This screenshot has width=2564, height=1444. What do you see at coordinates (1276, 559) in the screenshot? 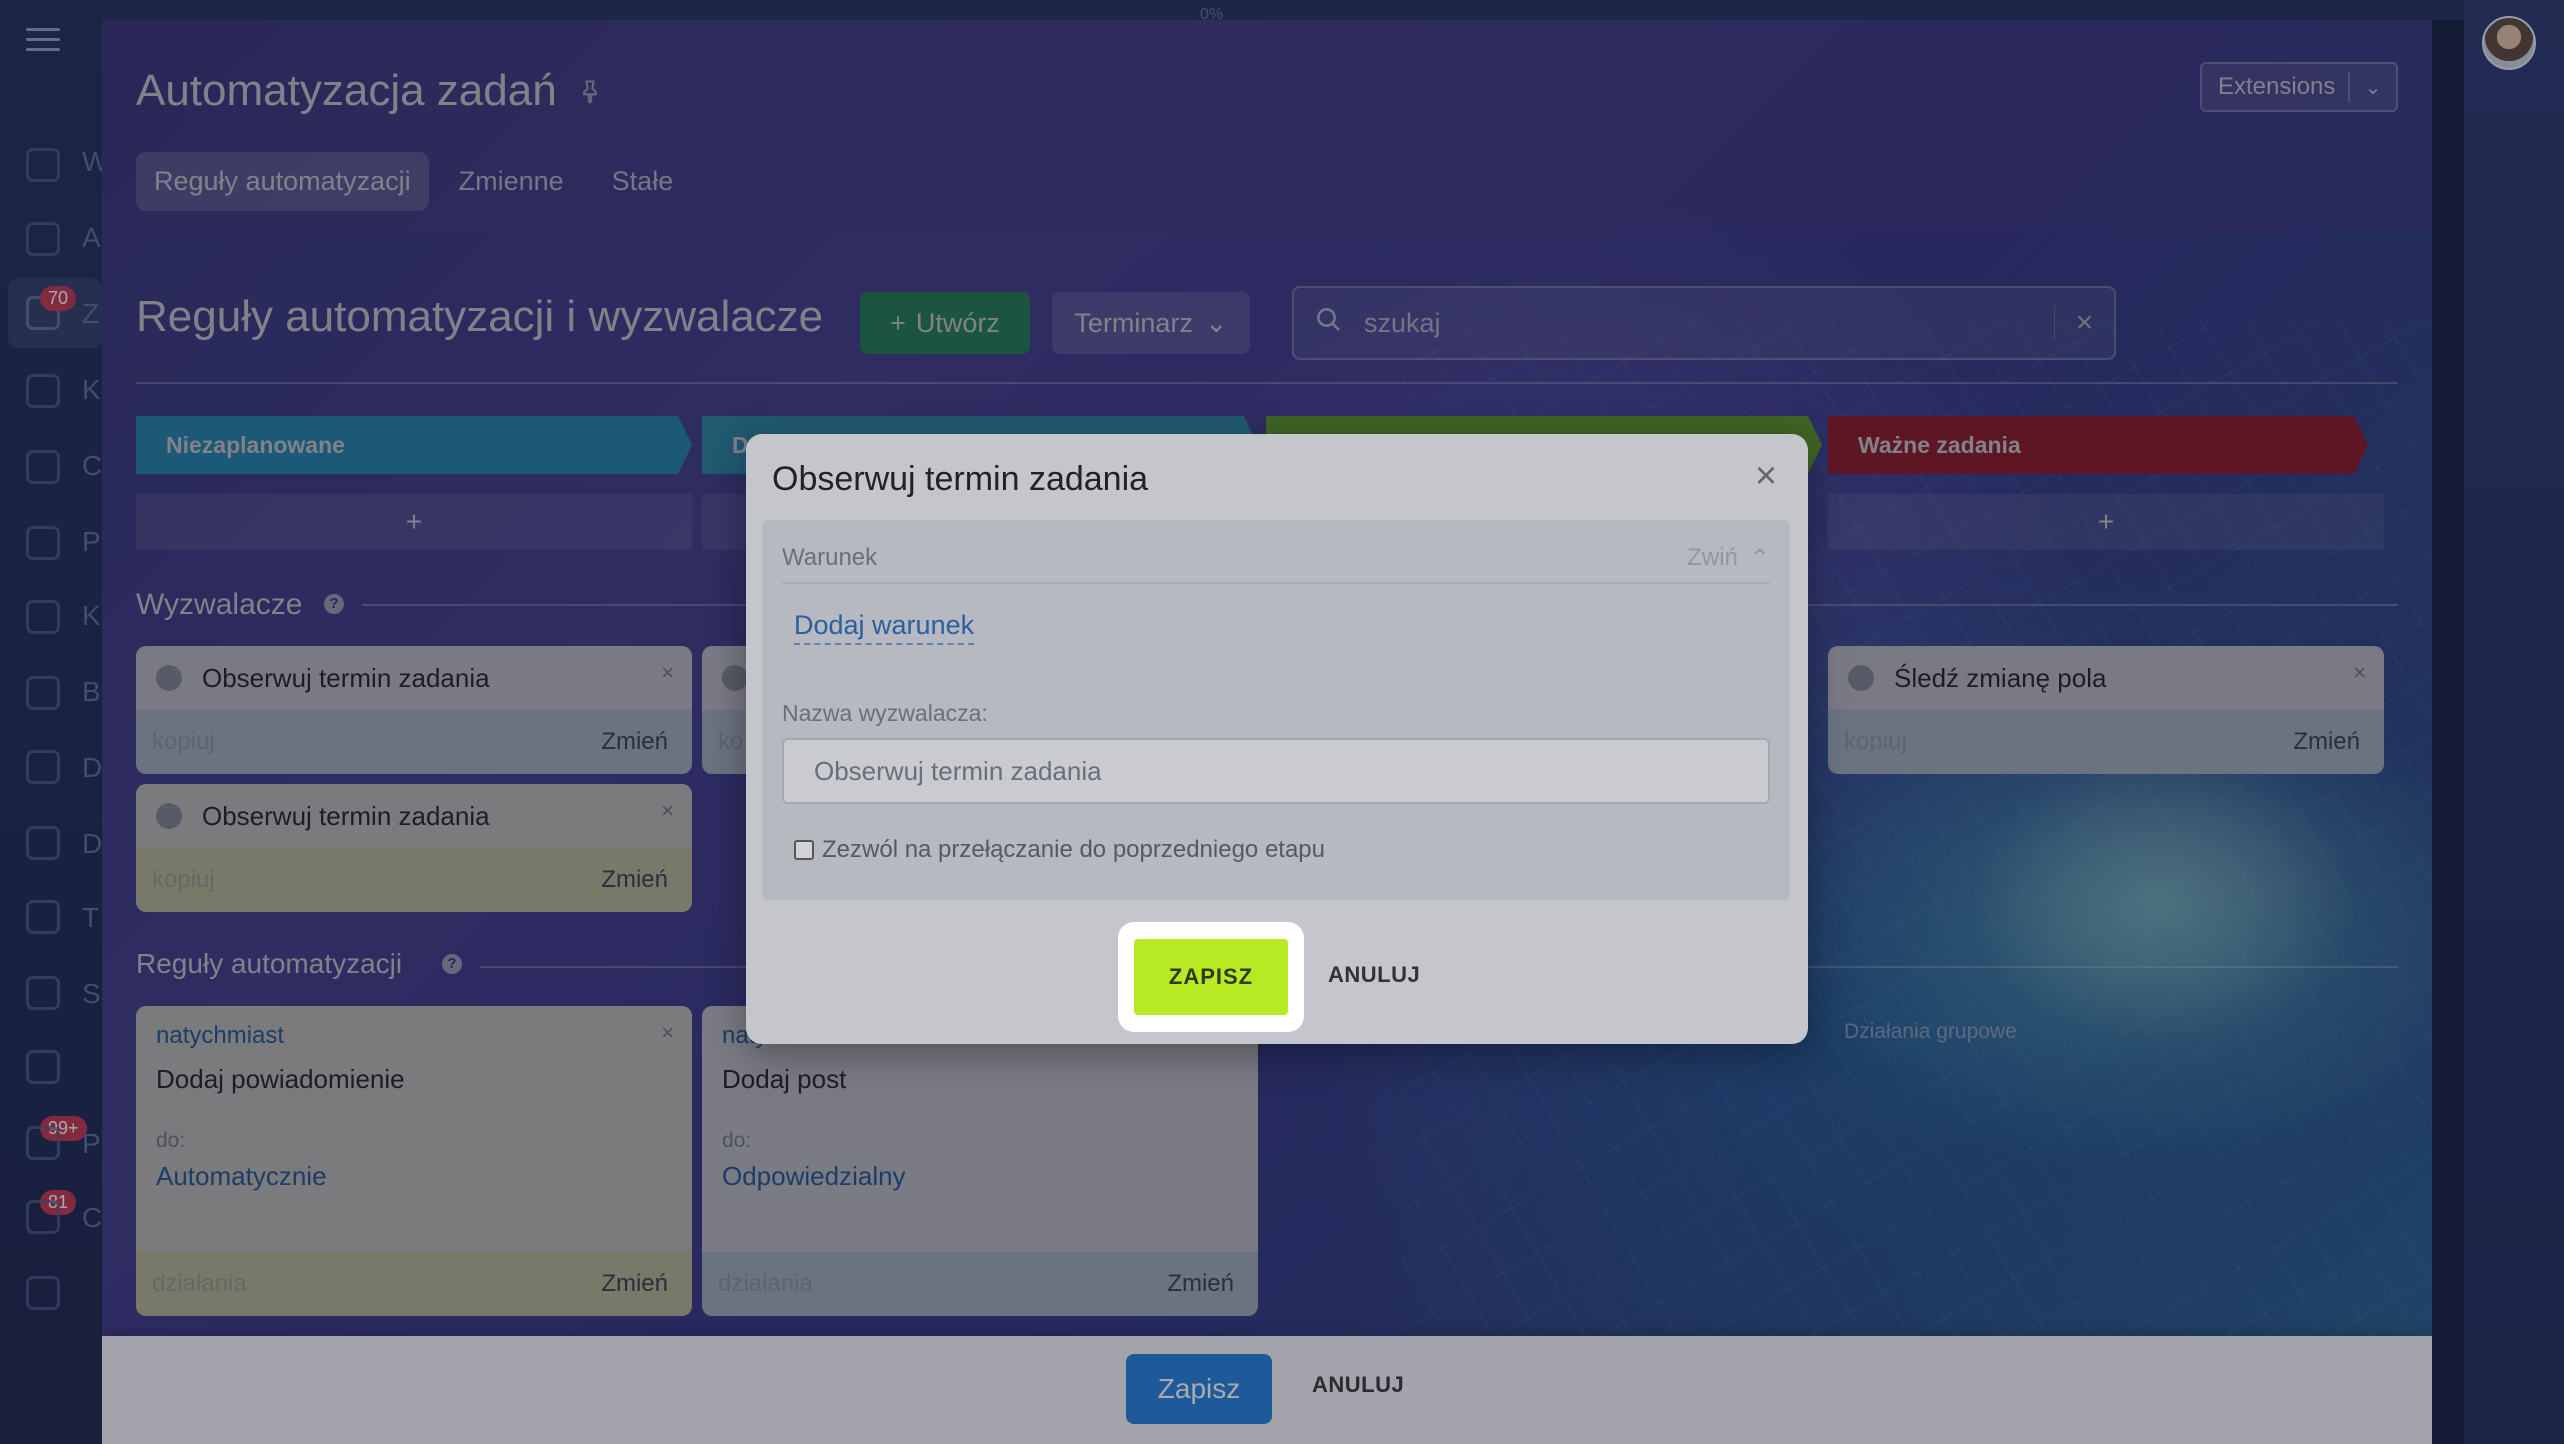
I see `condition-header: Warunek Zwiń ⌃` at bounding box center [1276, 559].